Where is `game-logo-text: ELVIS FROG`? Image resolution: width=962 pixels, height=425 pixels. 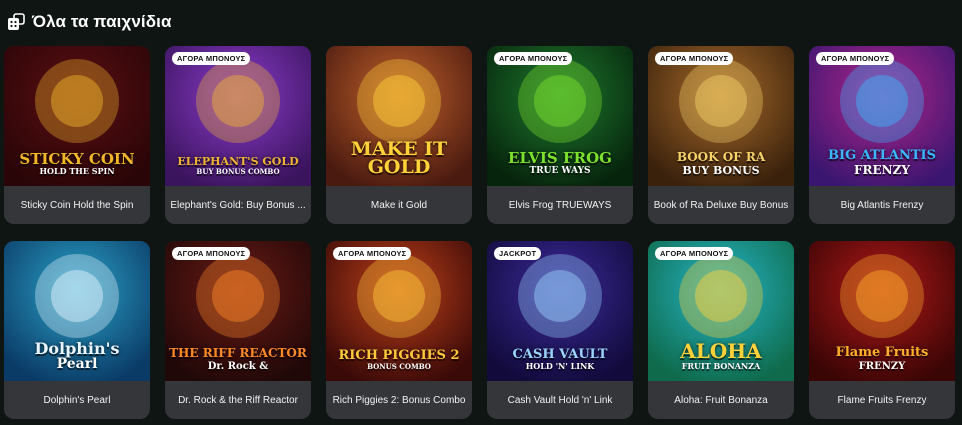
game-logo-text: ELVIS FROG is located at coordinates (560, 158).